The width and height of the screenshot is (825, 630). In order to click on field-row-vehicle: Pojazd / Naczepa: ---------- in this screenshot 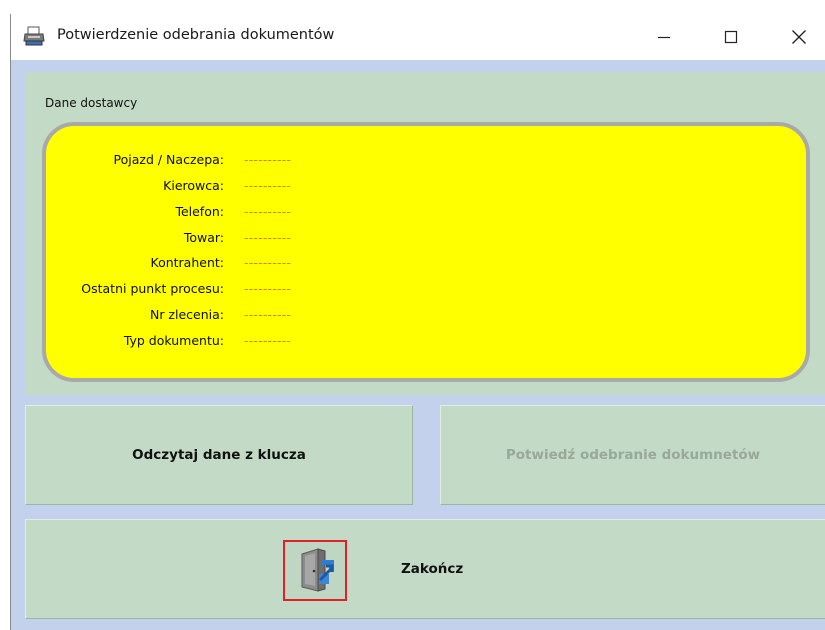, I will do `click(246, 161)`.